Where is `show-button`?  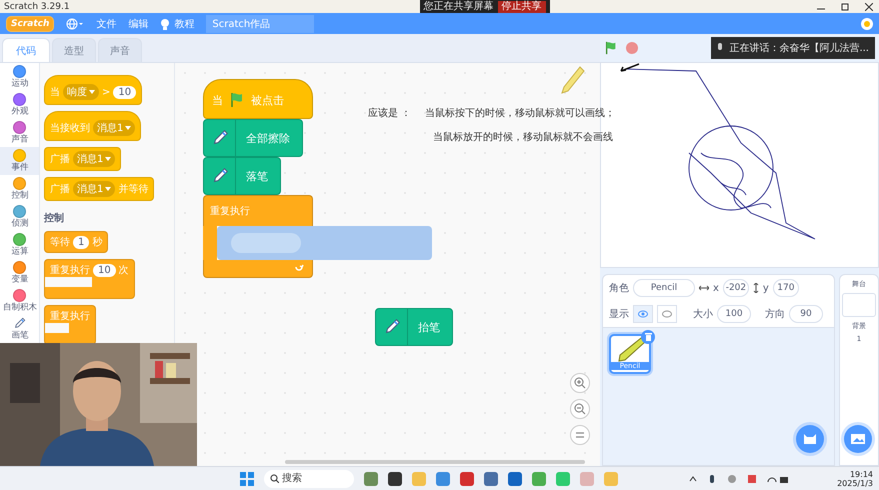
show-button is located at coordinates (643, 314).